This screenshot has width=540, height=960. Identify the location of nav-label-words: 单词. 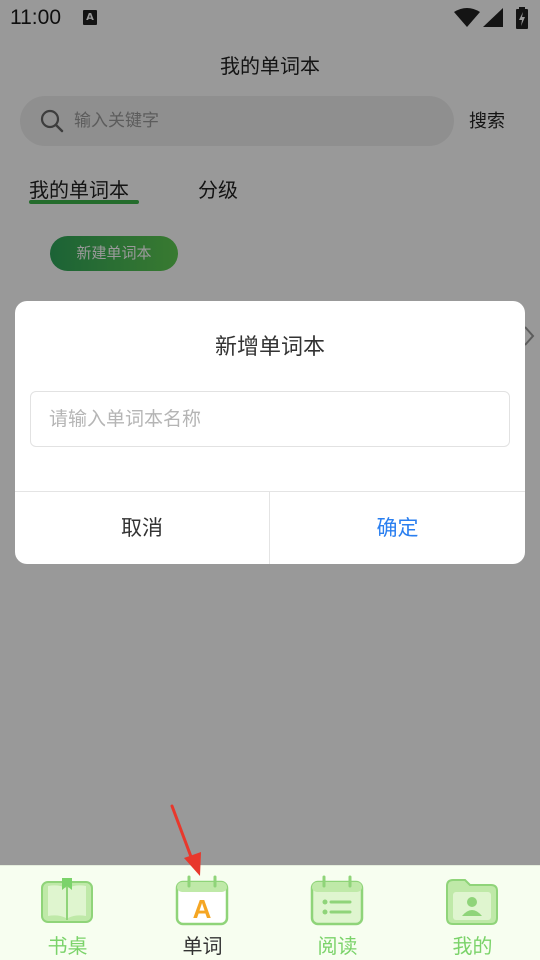
(202, 946).